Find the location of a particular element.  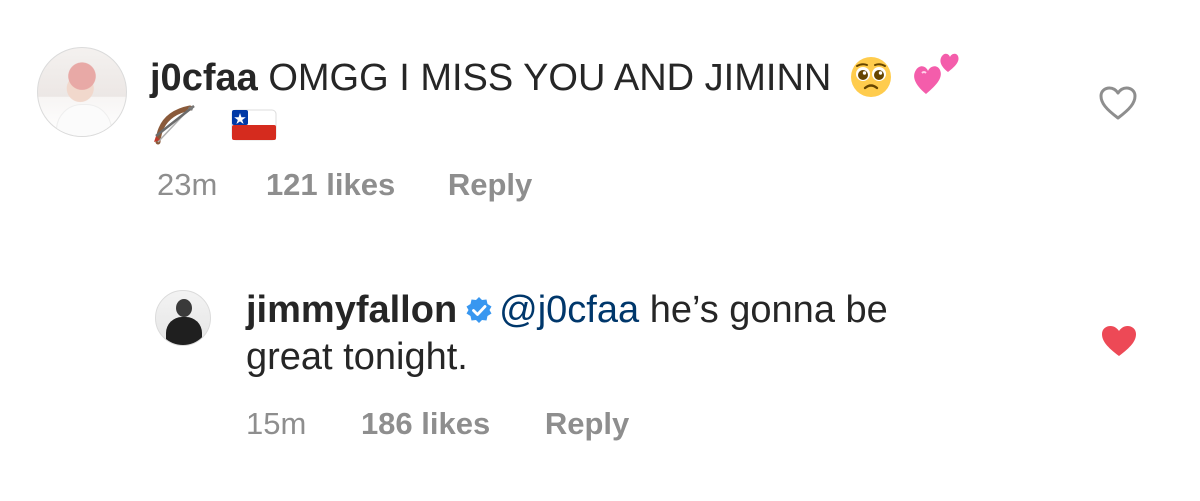

mention-link: @j0cfaa is located at coordinates (569, 310).